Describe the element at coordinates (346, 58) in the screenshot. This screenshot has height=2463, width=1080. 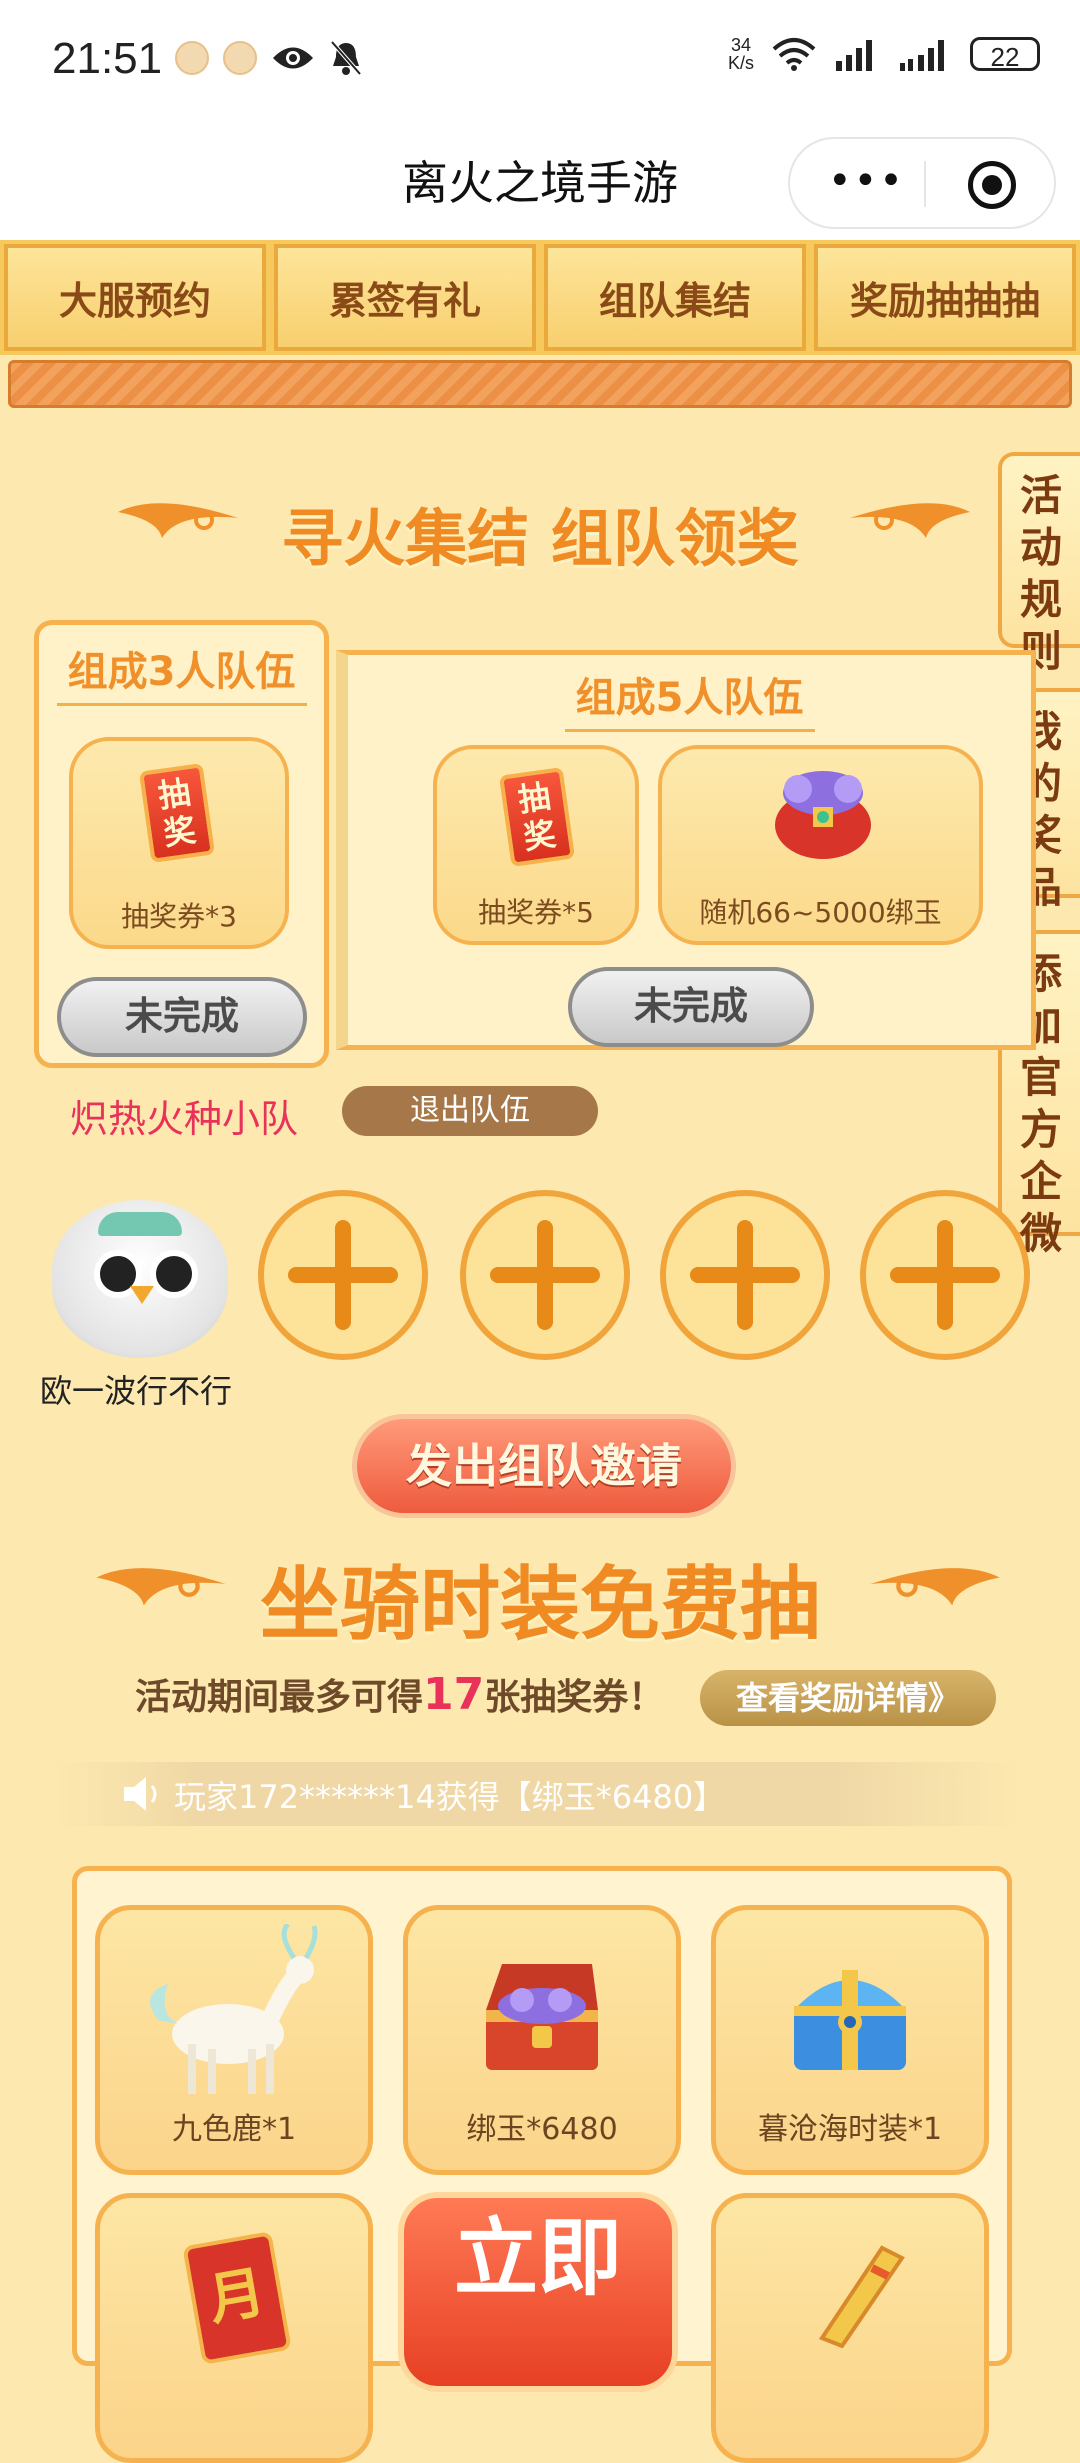
I see `mute-bell-icon` at that location.